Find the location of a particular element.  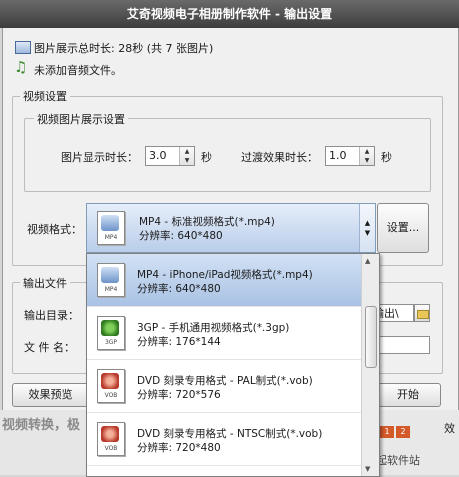

folder-icon is located at coordinates (423, 314).